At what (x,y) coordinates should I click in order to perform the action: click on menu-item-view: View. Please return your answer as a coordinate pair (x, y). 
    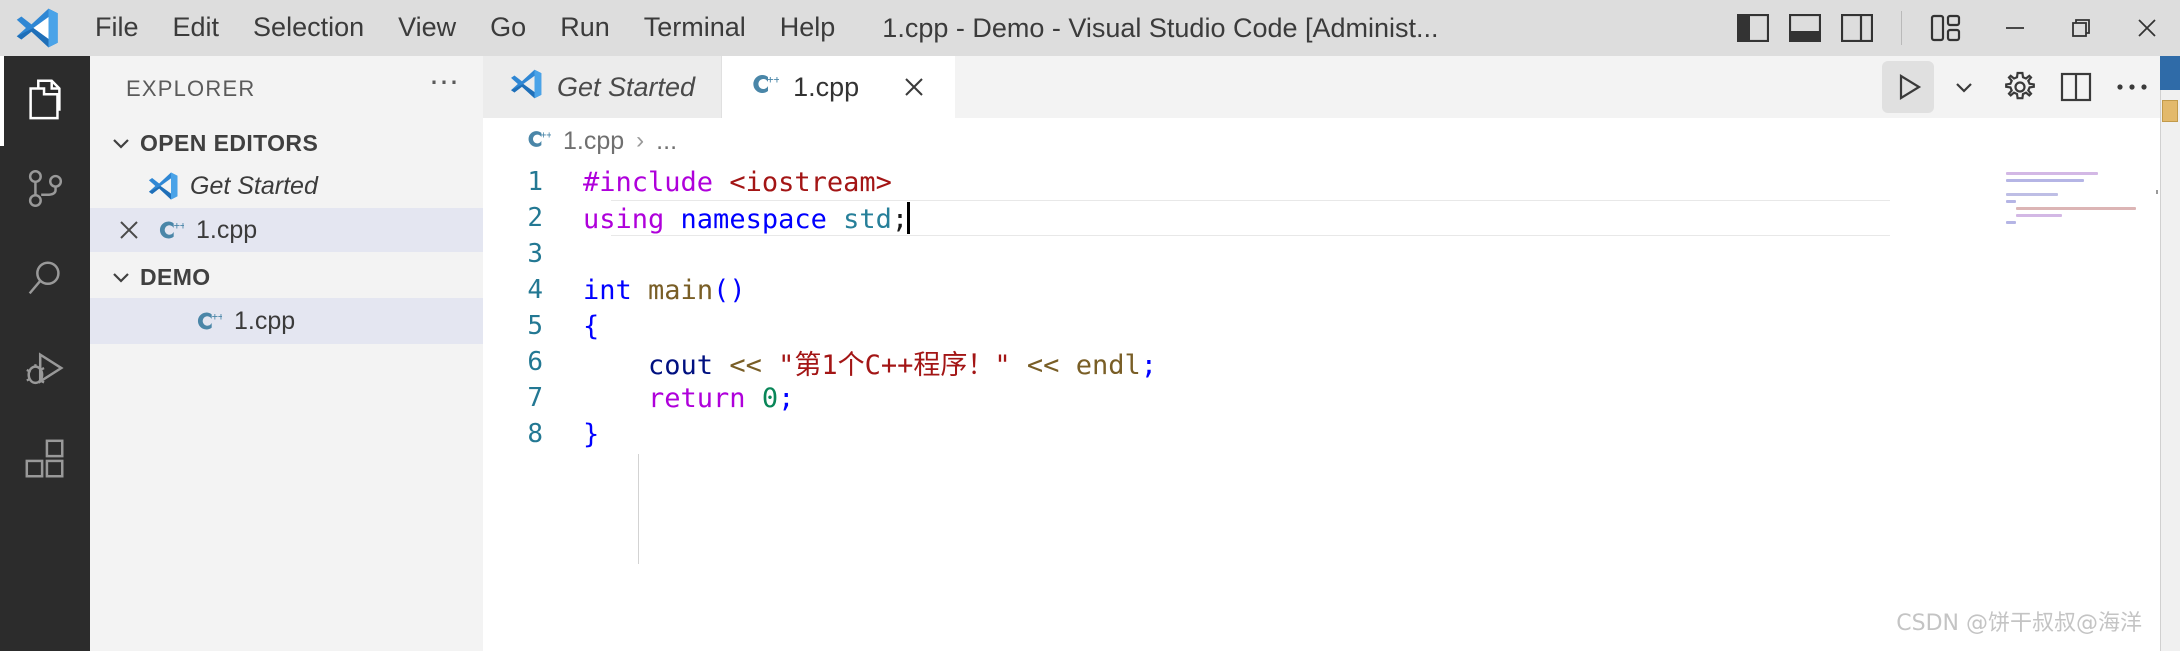
    Looking at the image, I should click on (427, 28).